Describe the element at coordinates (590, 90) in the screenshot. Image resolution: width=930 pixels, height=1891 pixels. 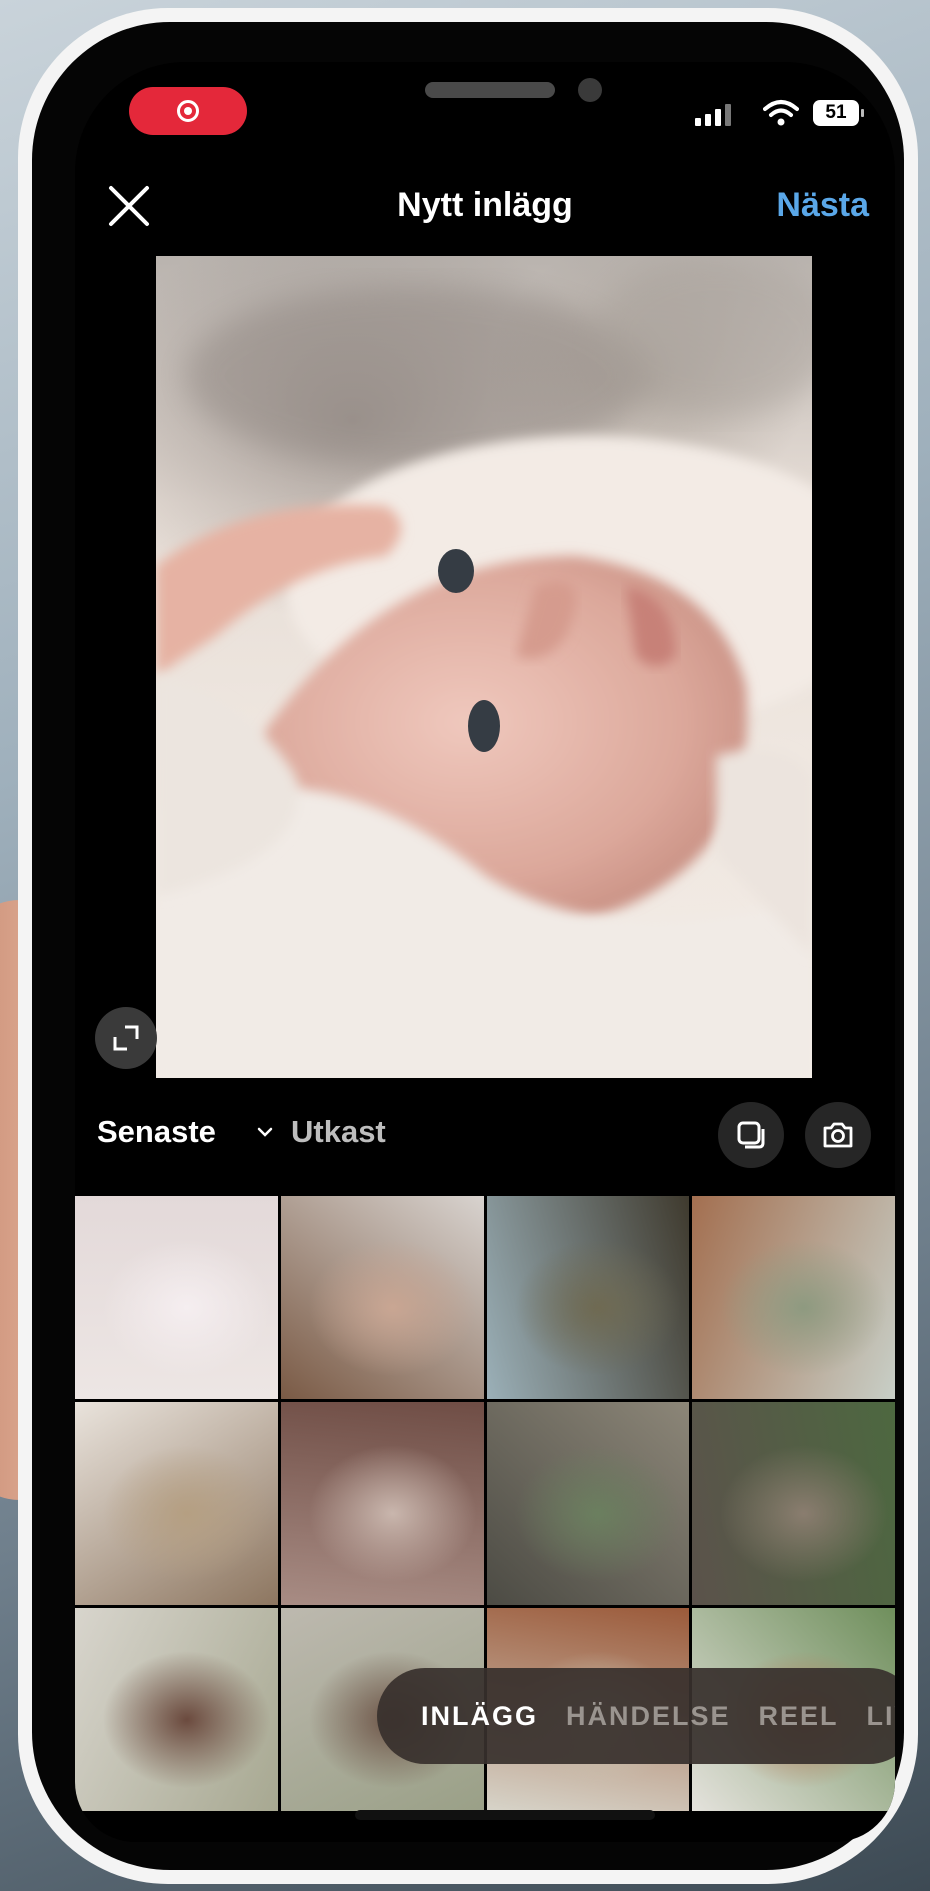
I see `front-camera` at that location.